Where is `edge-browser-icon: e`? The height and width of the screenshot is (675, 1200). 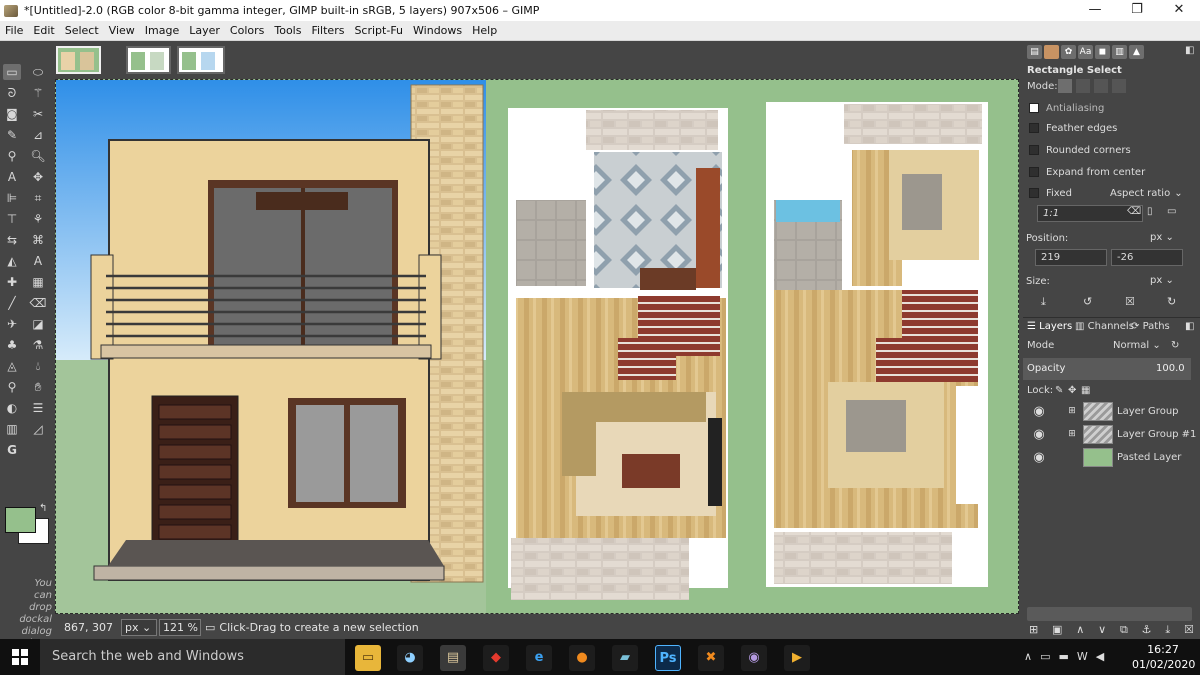
edge-browser-icon: e is located at coordinates (539, 658).